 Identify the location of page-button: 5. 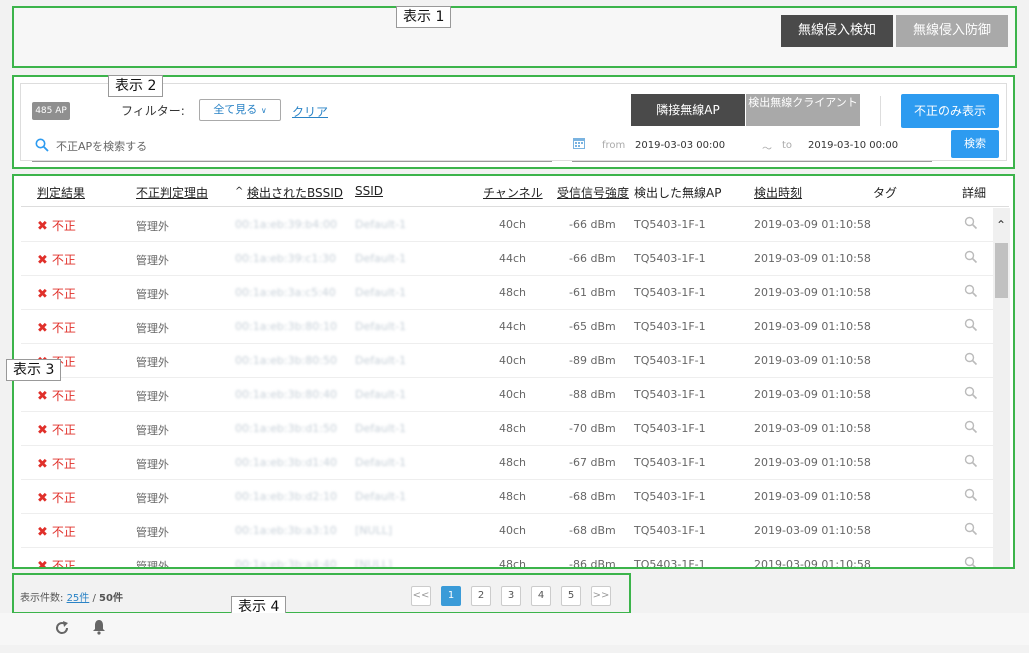
(571, 596).